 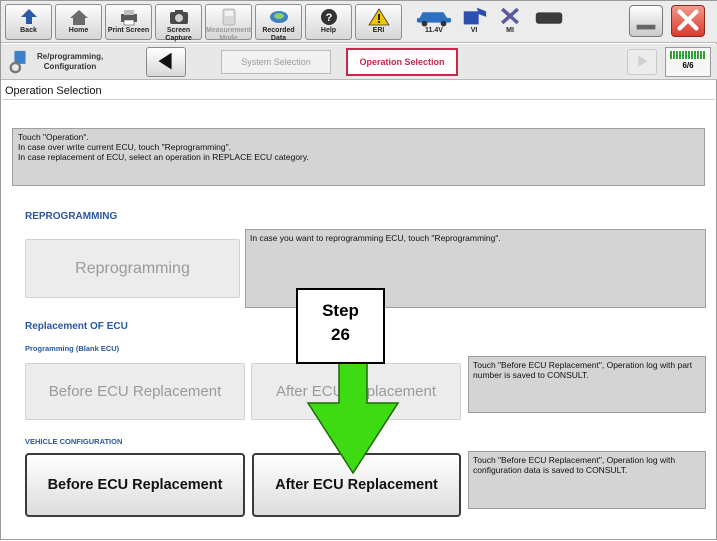 What do you see at coordinates (356, 391) in the screenshot?
I see `blank-after-ecu-replacement-button: After ECU Replacement` at bounding box center [356, 391].